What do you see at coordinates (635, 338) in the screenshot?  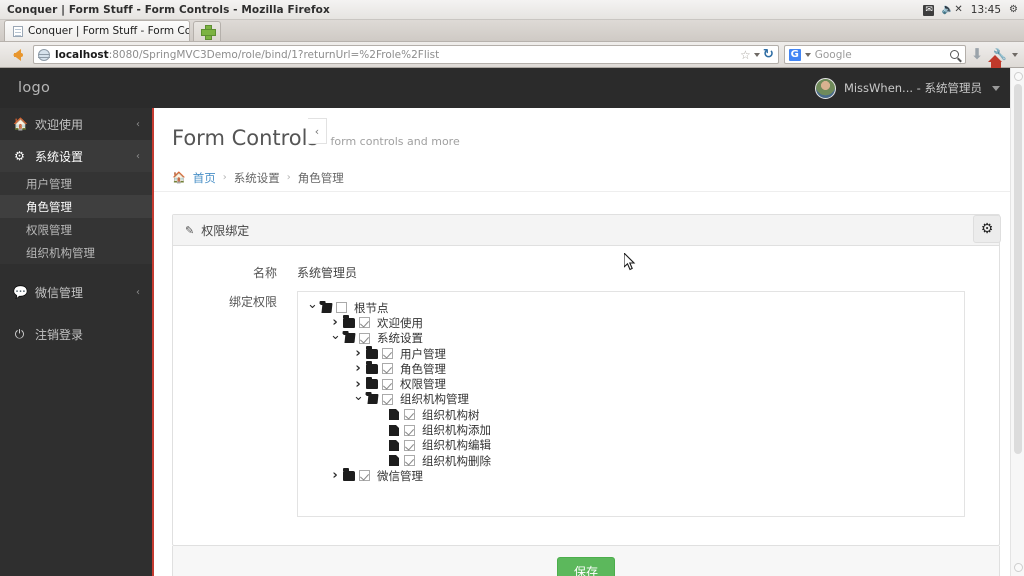 I see `tree-node: 系统设置` at bounding box center [635, 338].